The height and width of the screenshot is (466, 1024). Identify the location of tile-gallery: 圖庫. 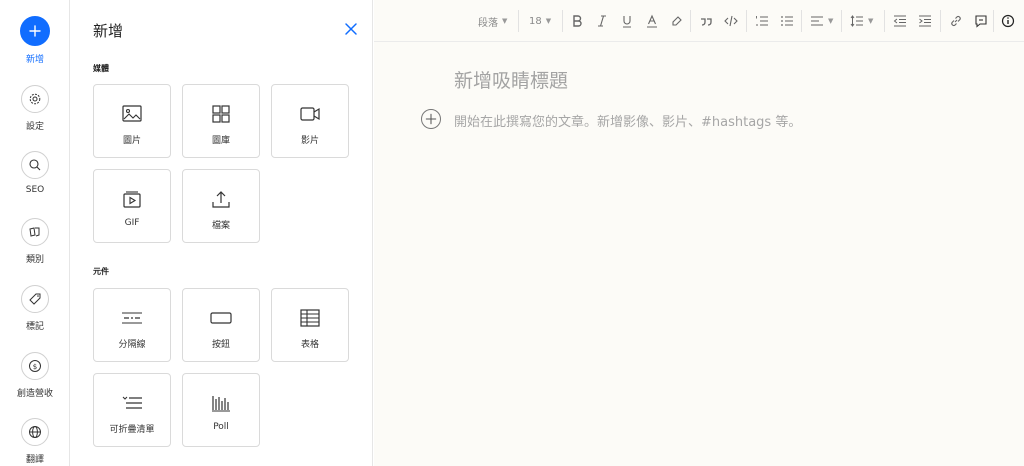
(221, 121).